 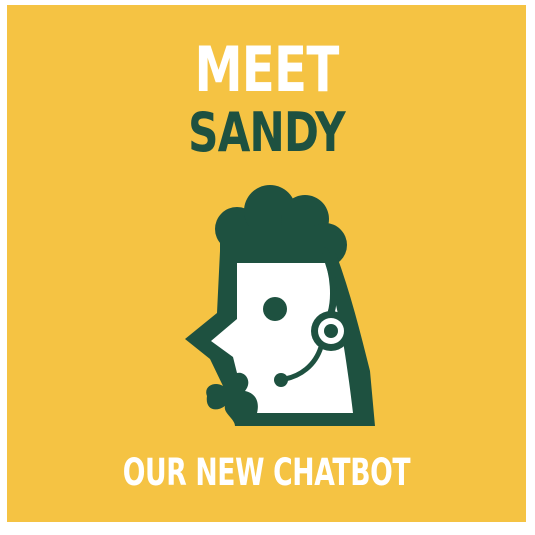 I want to click on tagline: OUR NEW CHATBOT, so click(x=266, y=472).